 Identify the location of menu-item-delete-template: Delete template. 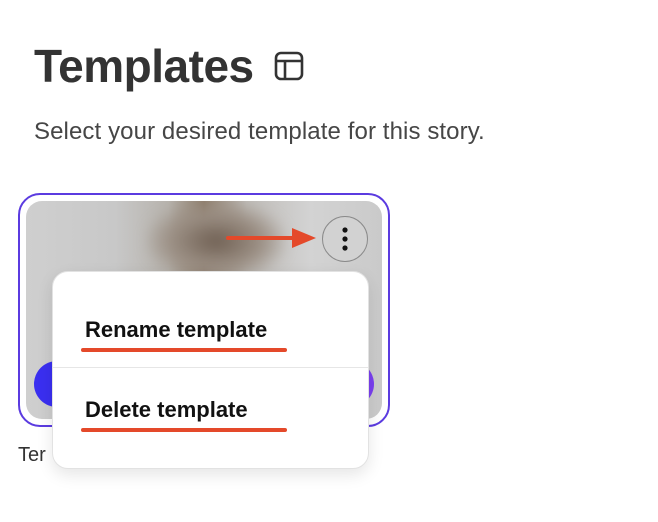
(210, 418).